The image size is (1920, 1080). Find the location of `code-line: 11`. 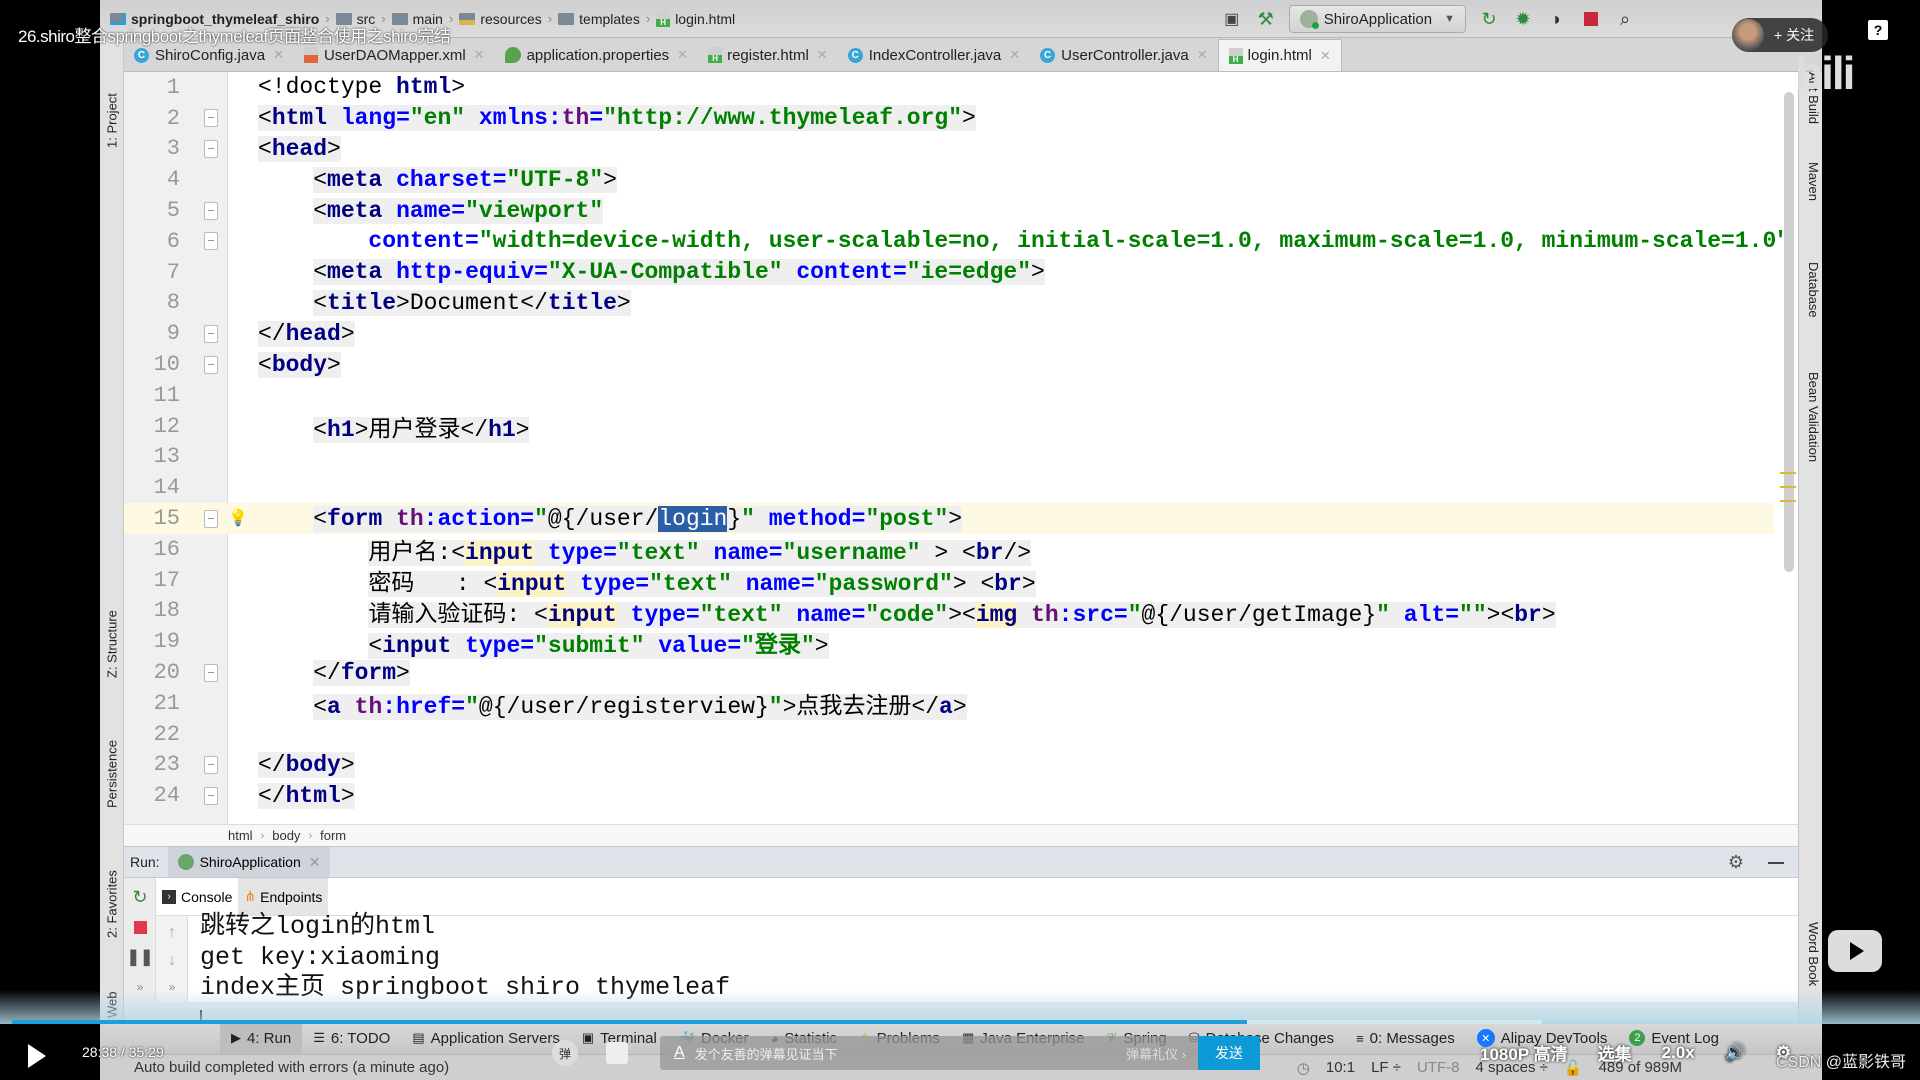

code-line: 11 is located at coordinates (949, 395).